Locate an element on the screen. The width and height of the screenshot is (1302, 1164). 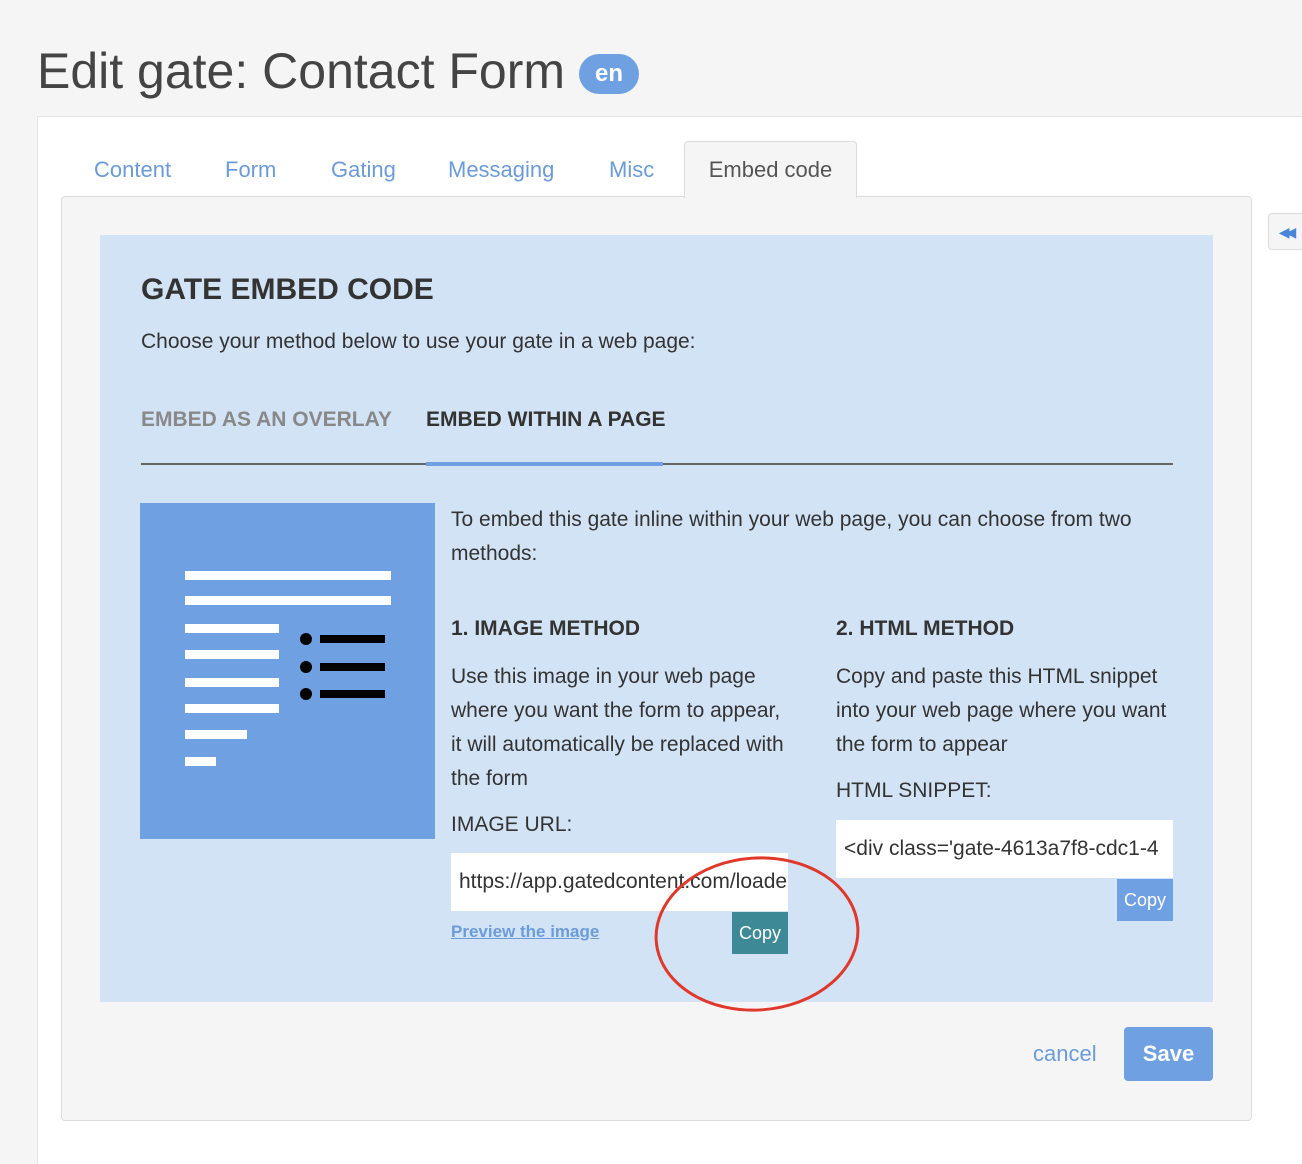
html-method-heading: 2. HTML METHOD is located at coordinates (925, 628).